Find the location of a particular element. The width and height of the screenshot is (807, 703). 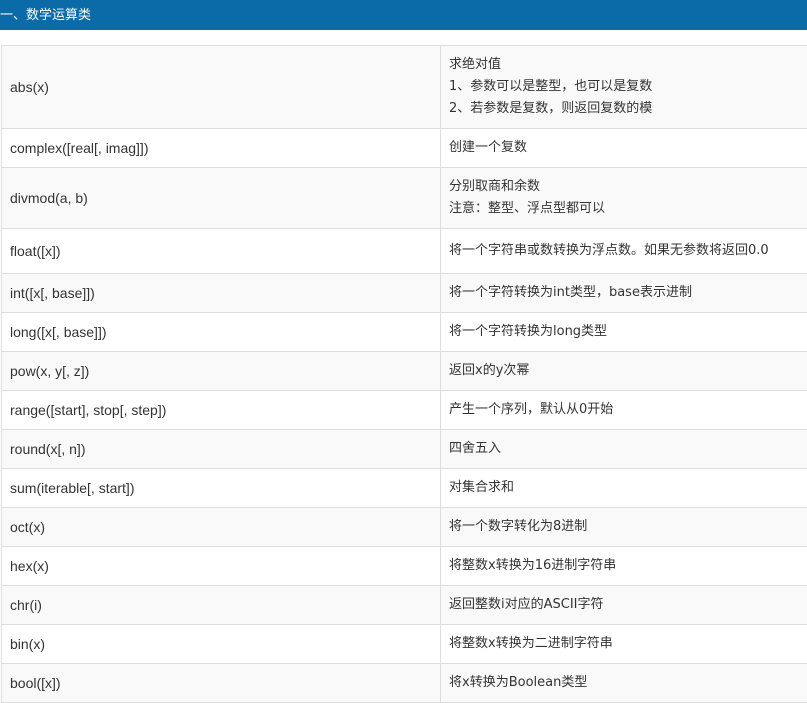

table-row: complex([real[, imag]]) 创建一个复数 is located at coordinates (404, 148).